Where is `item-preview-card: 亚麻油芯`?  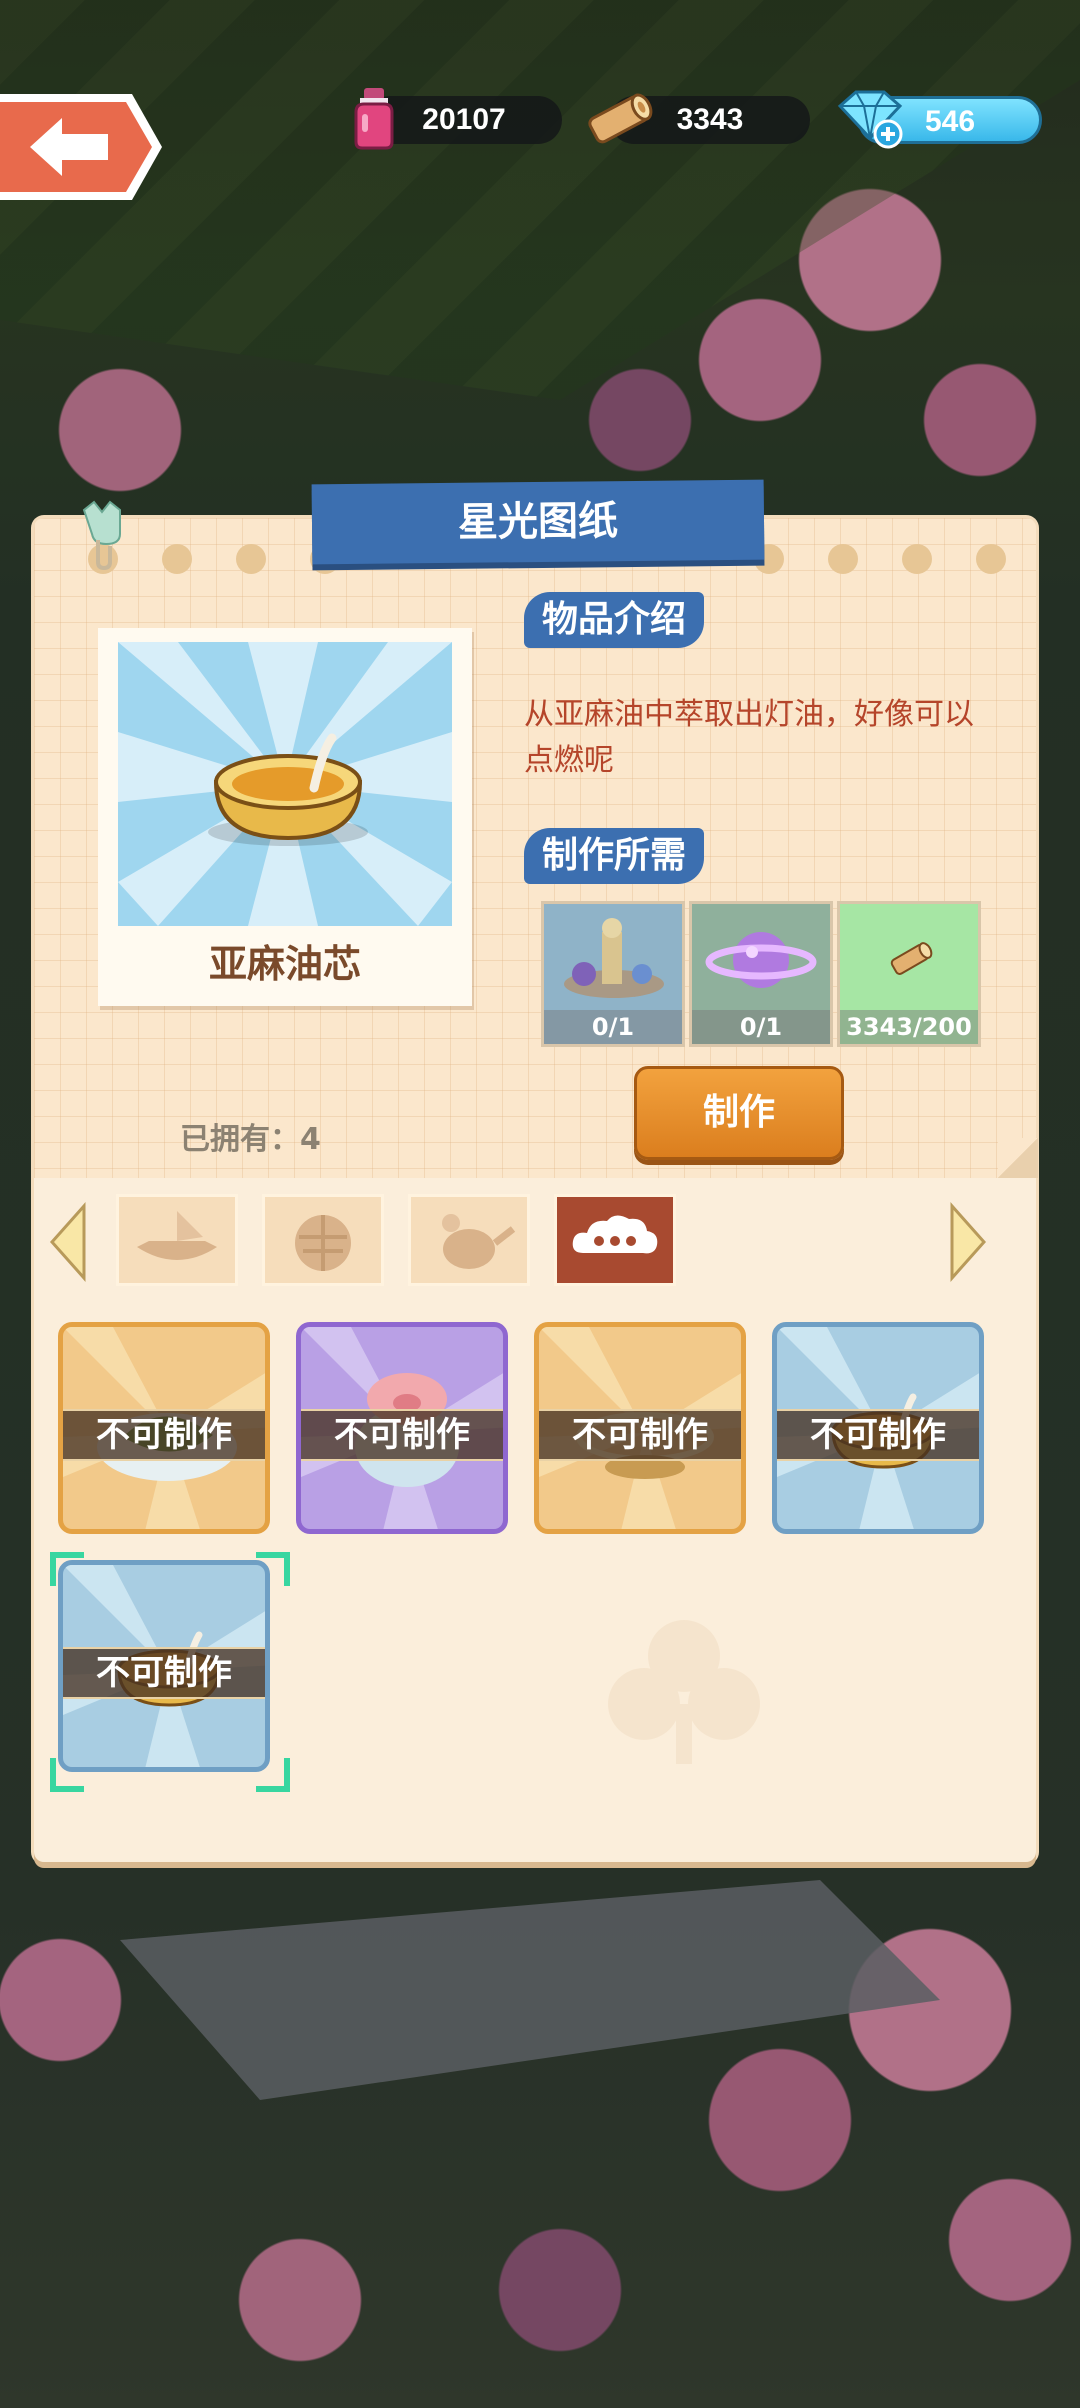 item-preview-card: 亚麻油芯 is located at coordinates (285, 817).